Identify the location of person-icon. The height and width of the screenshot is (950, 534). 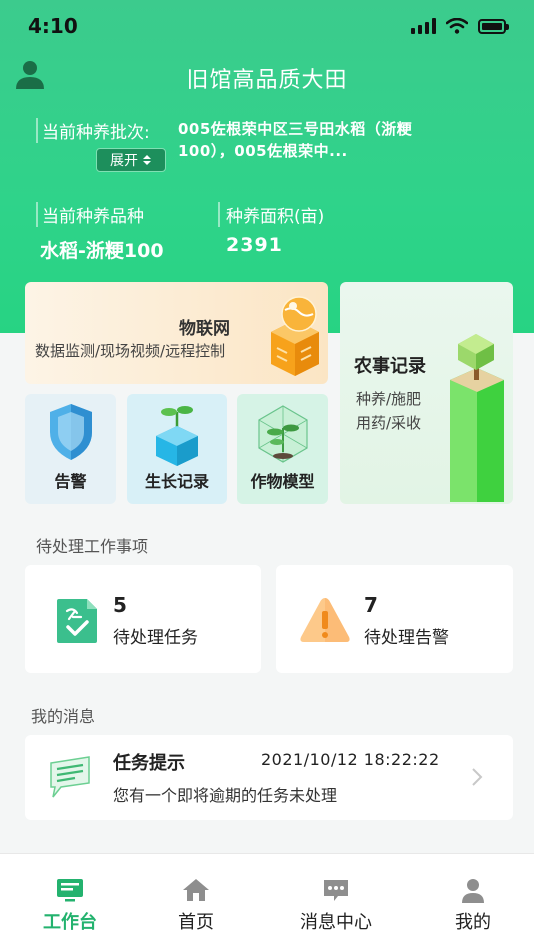
(473, 891).